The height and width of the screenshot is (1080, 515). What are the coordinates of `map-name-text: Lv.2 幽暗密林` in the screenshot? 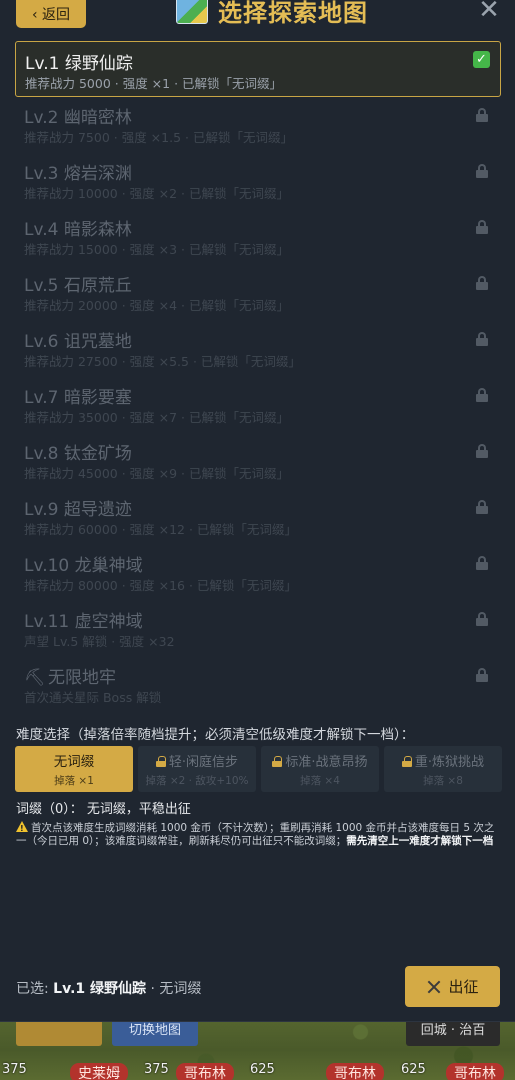 It's located at (78, 118).